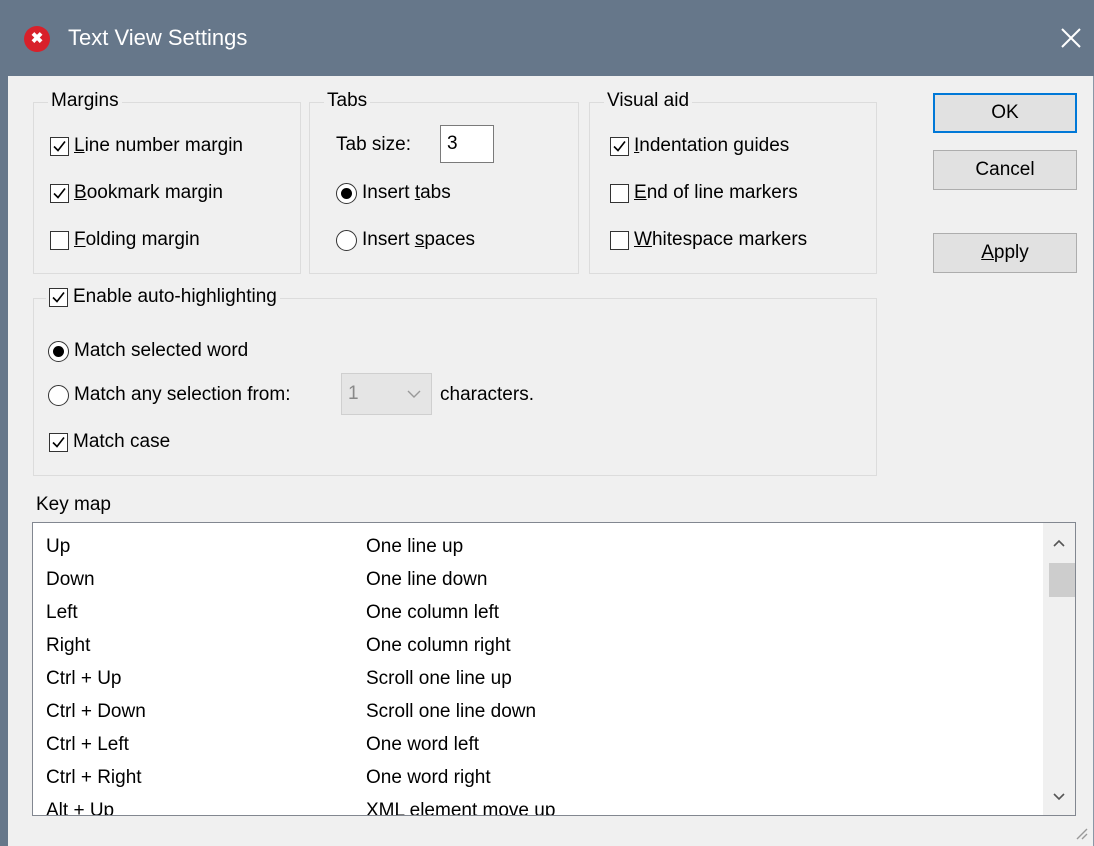 This screenshot has height=846, width=1094. I want to click on apply-button-label: Apply, so click(1005, 252).